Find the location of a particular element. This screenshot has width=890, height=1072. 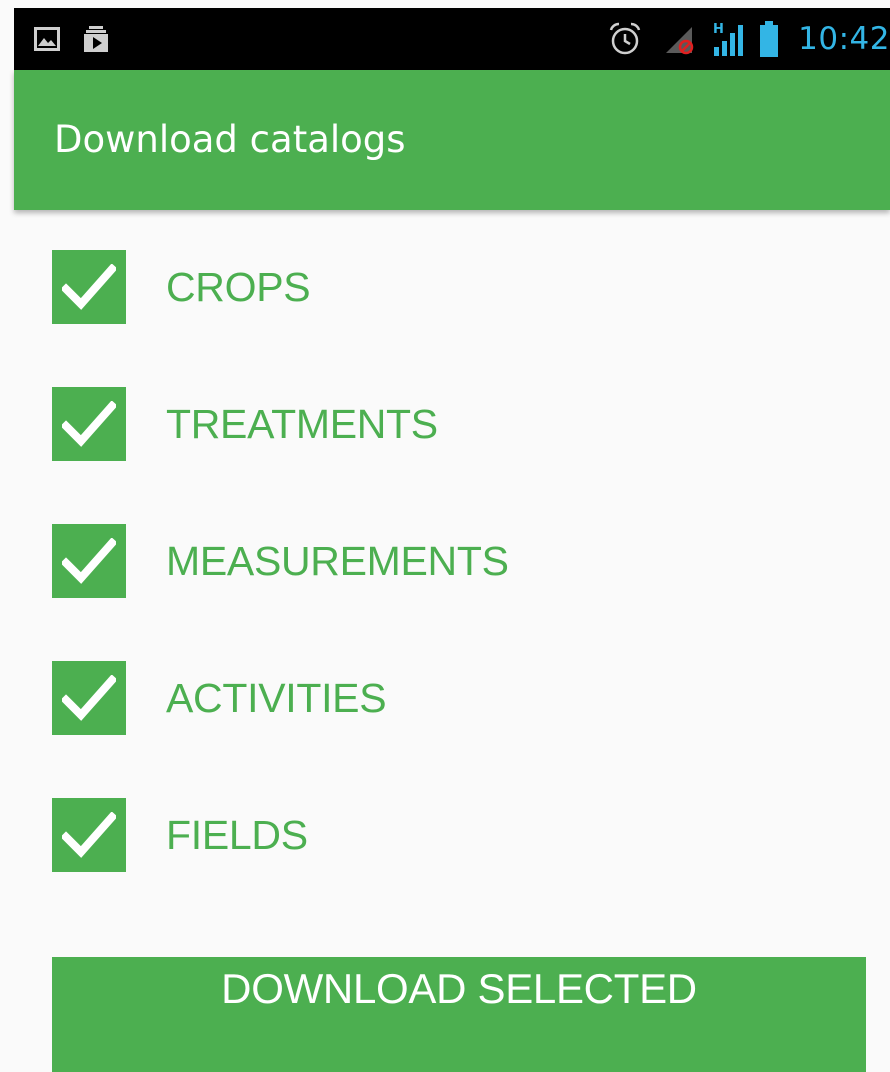

download-selected-button: DOWNLOAD SELECTED is located at coordinates (459, 1014).